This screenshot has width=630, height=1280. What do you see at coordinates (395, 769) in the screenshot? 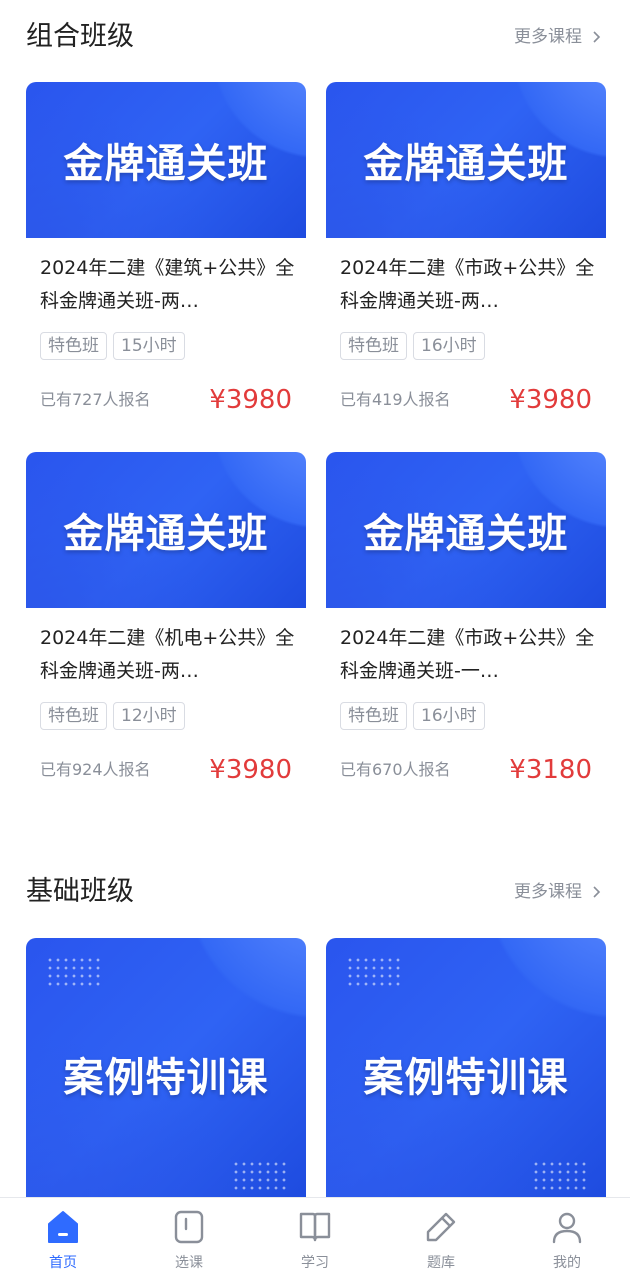
I see `enroll-count: 已有670人报名` at bounding box center [395, 769].